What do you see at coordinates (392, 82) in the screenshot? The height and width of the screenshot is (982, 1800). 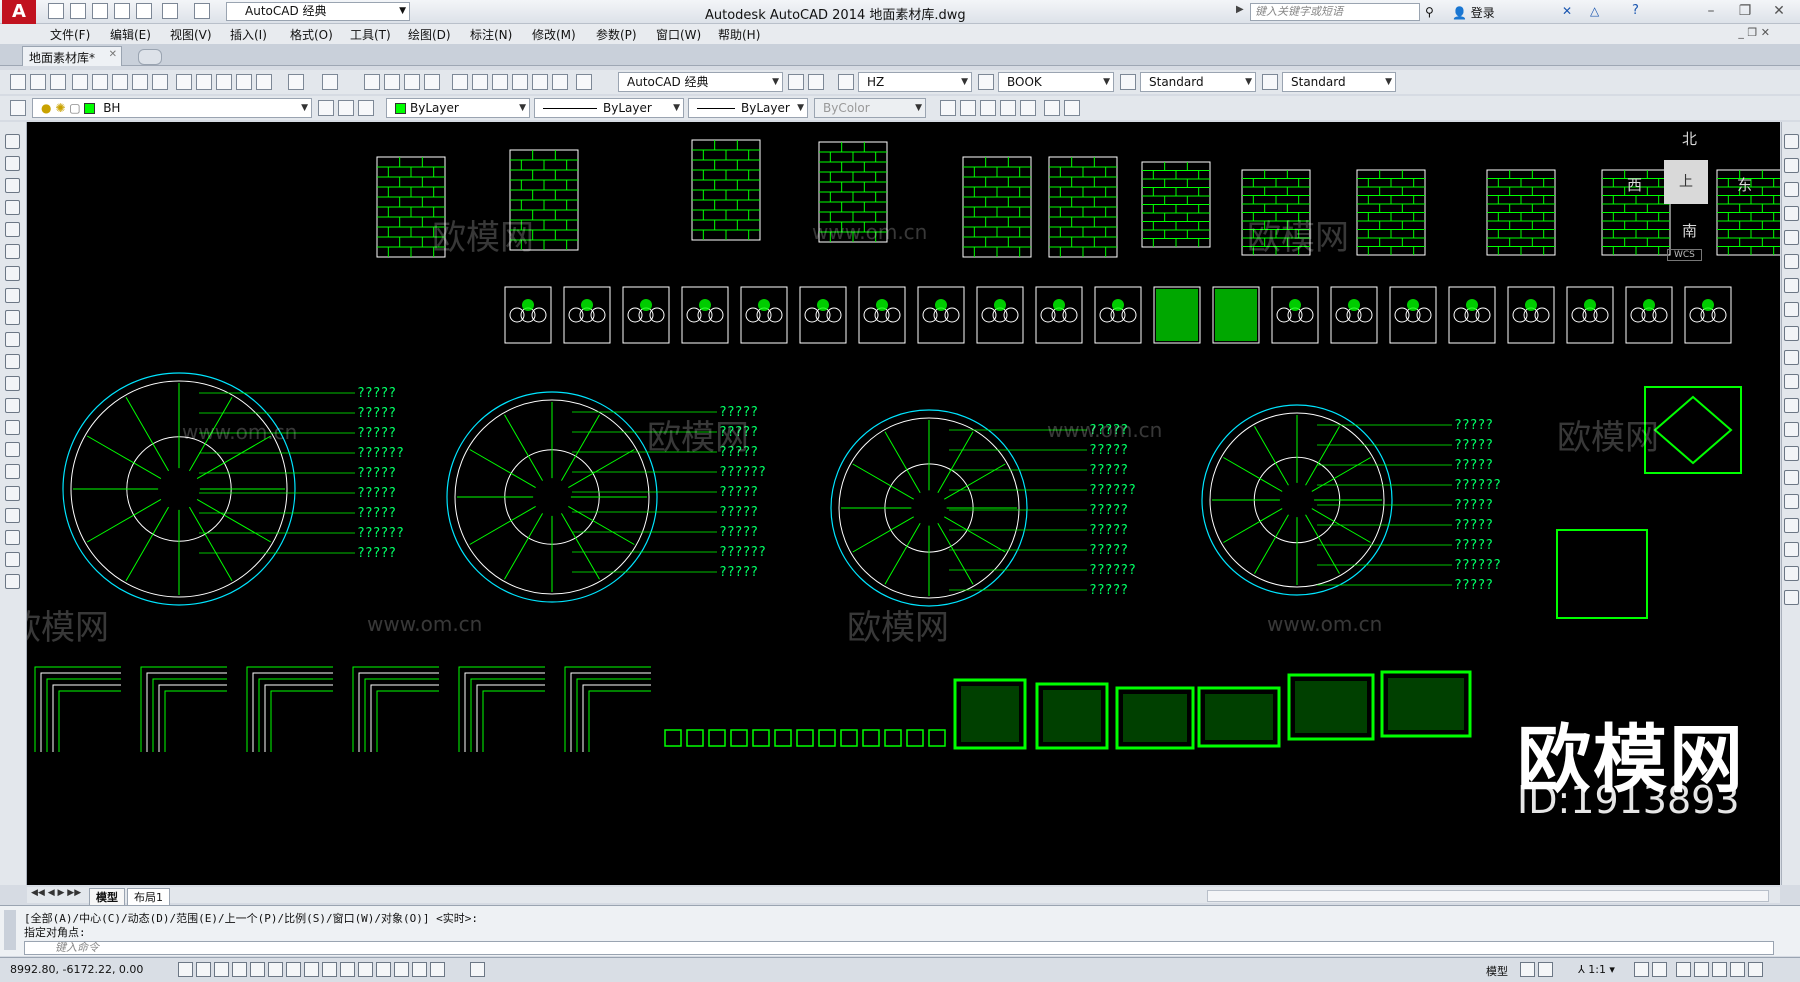 I see `zoom-realtime-icon` at bounding box center [392, 82].